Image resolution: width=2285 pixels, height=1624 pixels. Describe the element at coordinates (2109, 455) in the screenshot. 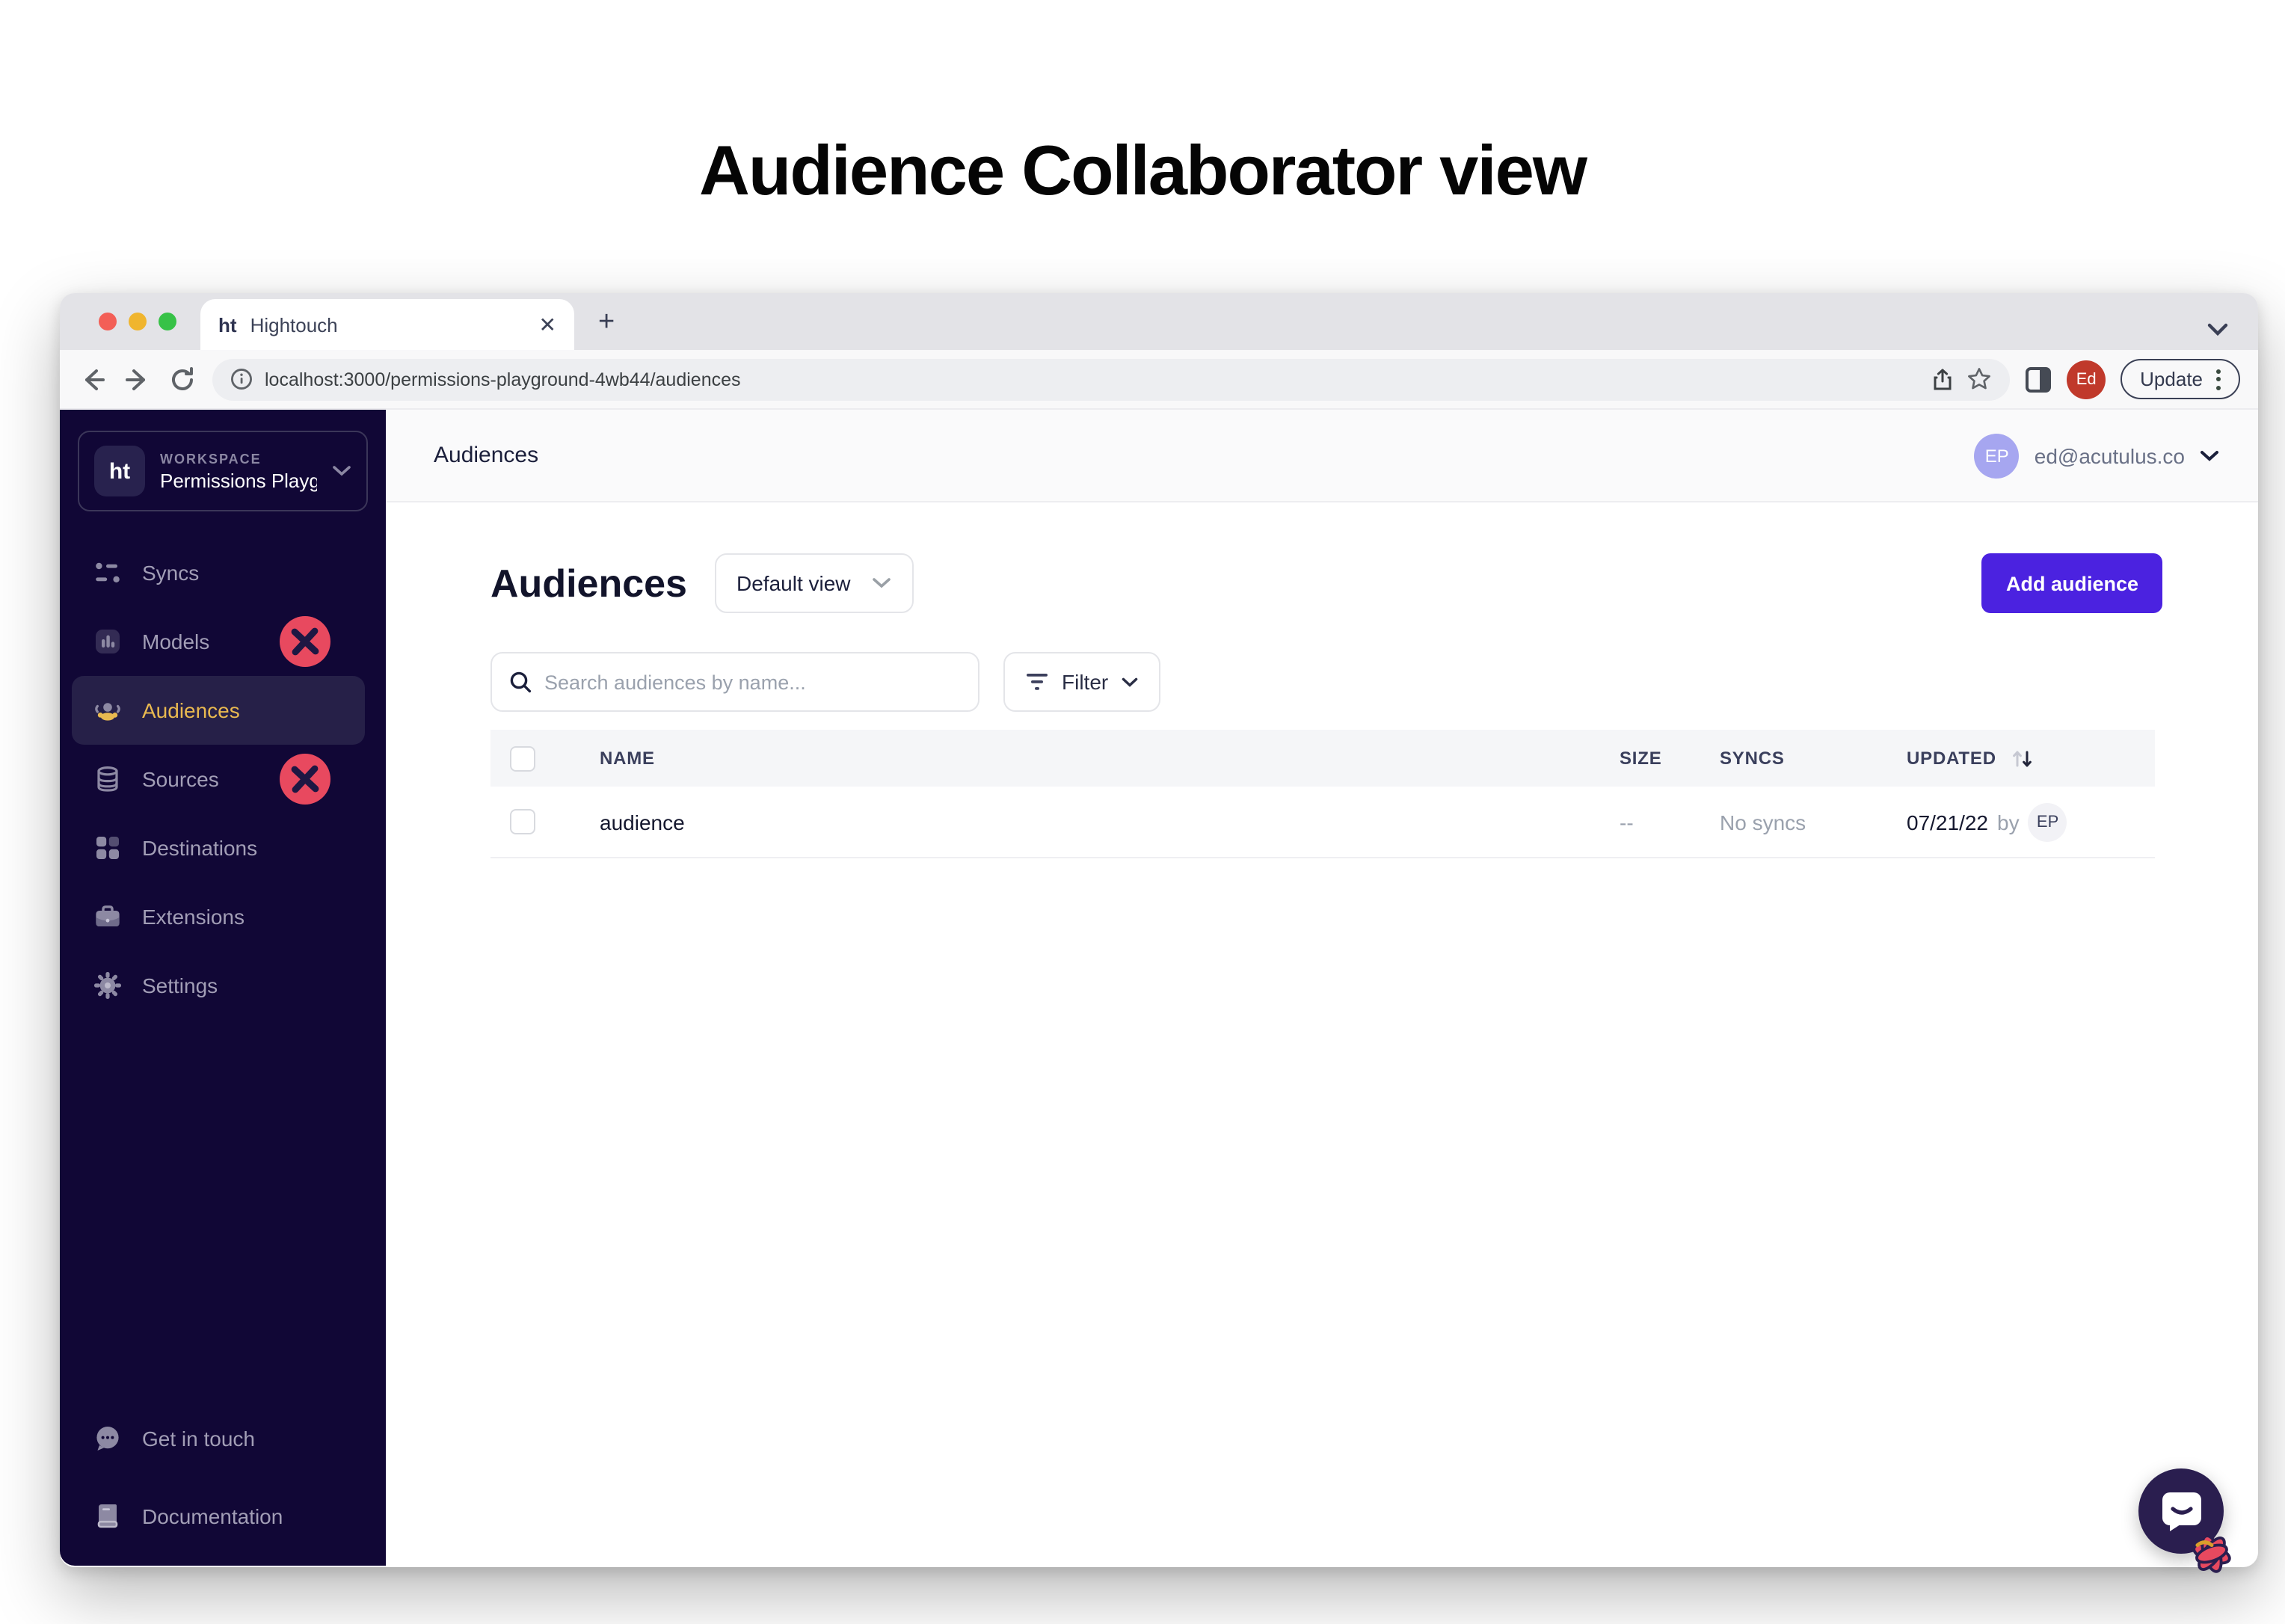

I see `user-email: ed@acutulus.co` at that location.